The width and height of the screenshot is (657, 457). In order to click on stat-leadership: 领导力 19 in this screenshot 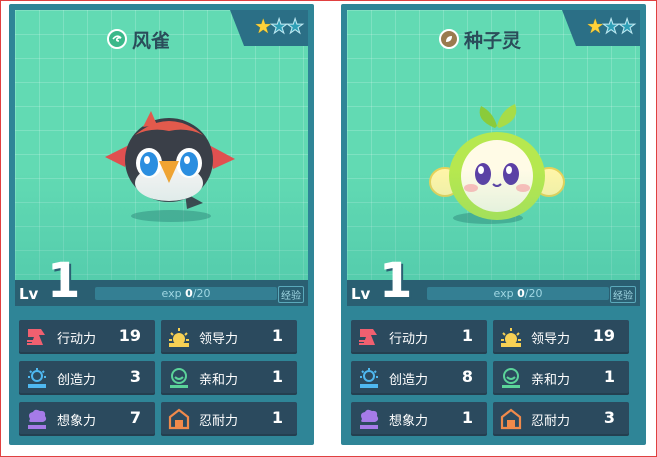, I will do `click(561, 337)`.